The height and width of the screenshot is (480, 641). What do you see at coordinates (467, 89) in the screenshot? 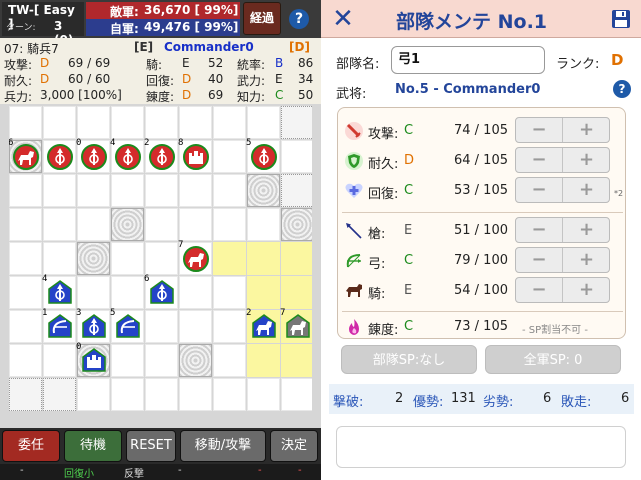
I see `general-value: No.5 - Commander0` at bounding box center [467, 89].